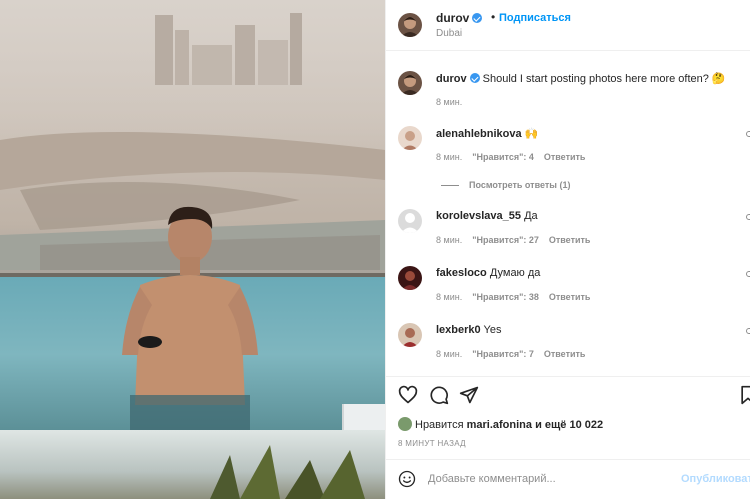 The image size is (750, 499). Describe the element at coordinates (439, 425) in the screenshot. I see `likes-prefix: Нравится` at that location.